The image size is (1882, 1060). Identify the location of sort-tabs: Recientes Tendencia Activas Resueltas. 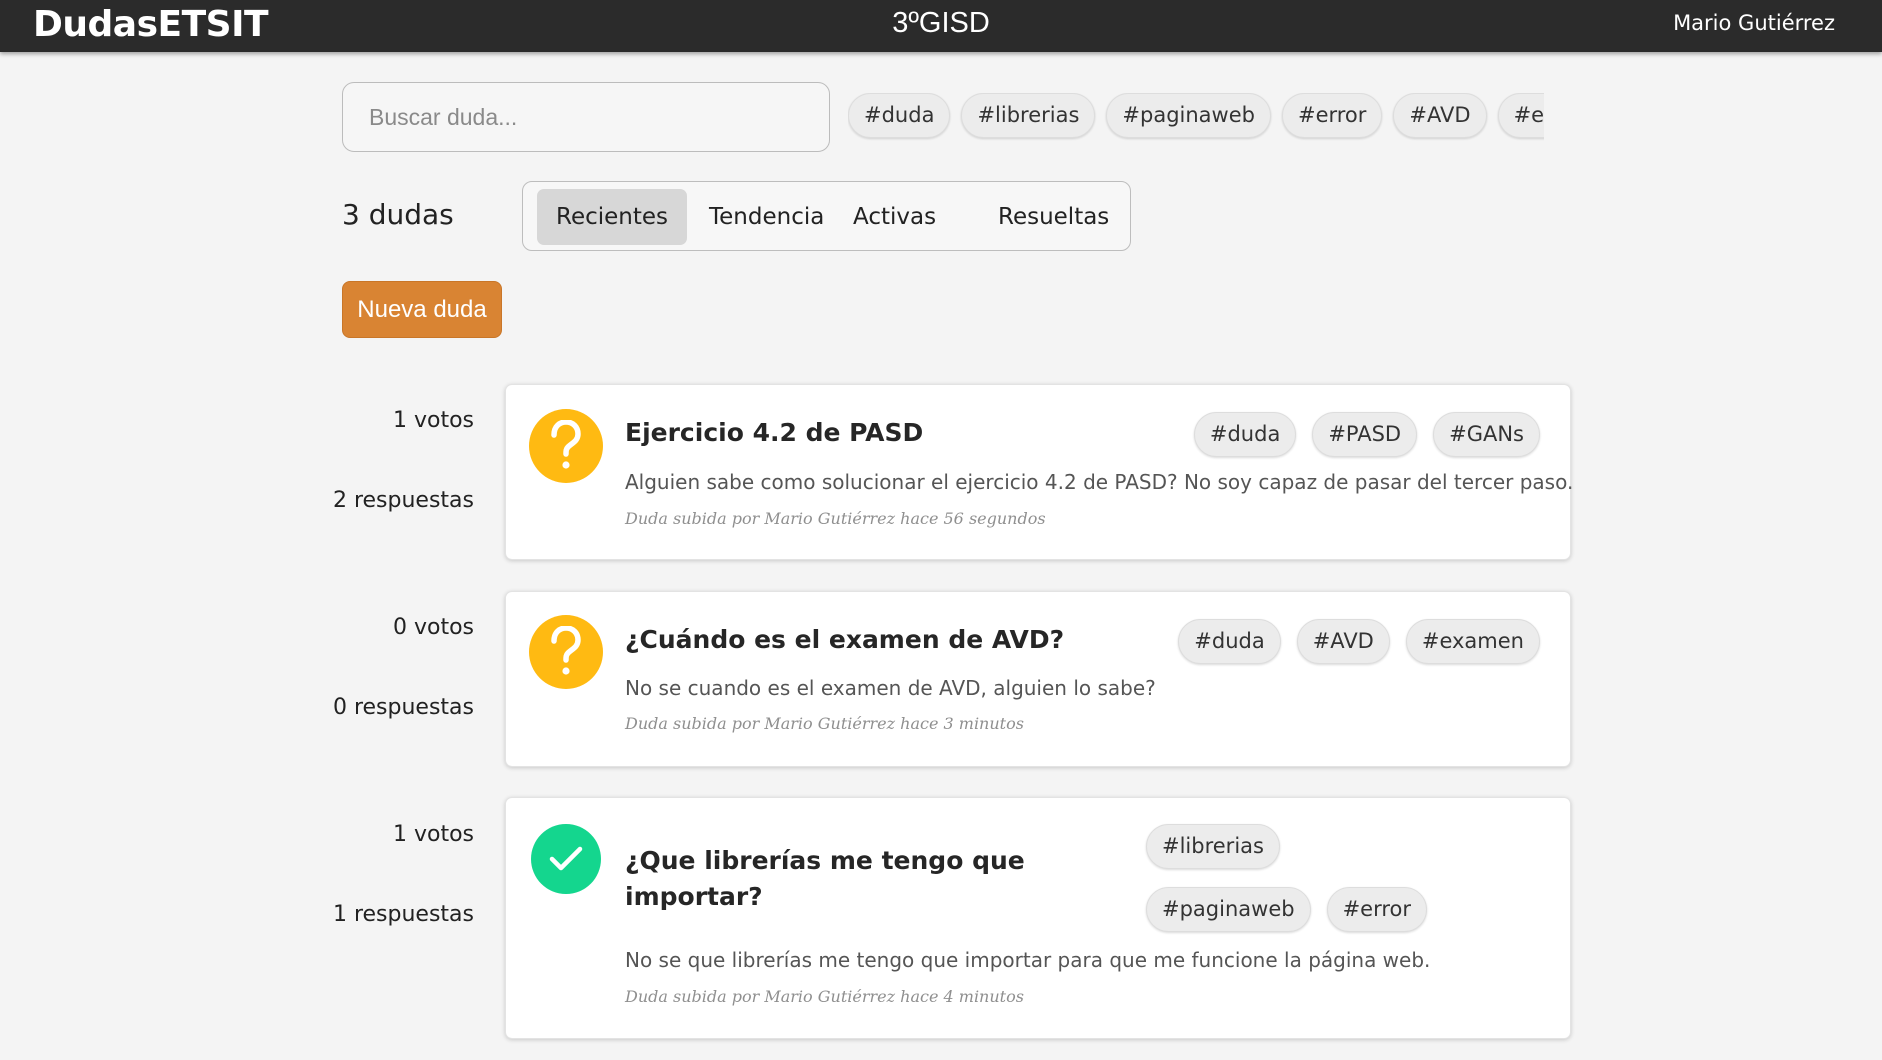
(826, 216).